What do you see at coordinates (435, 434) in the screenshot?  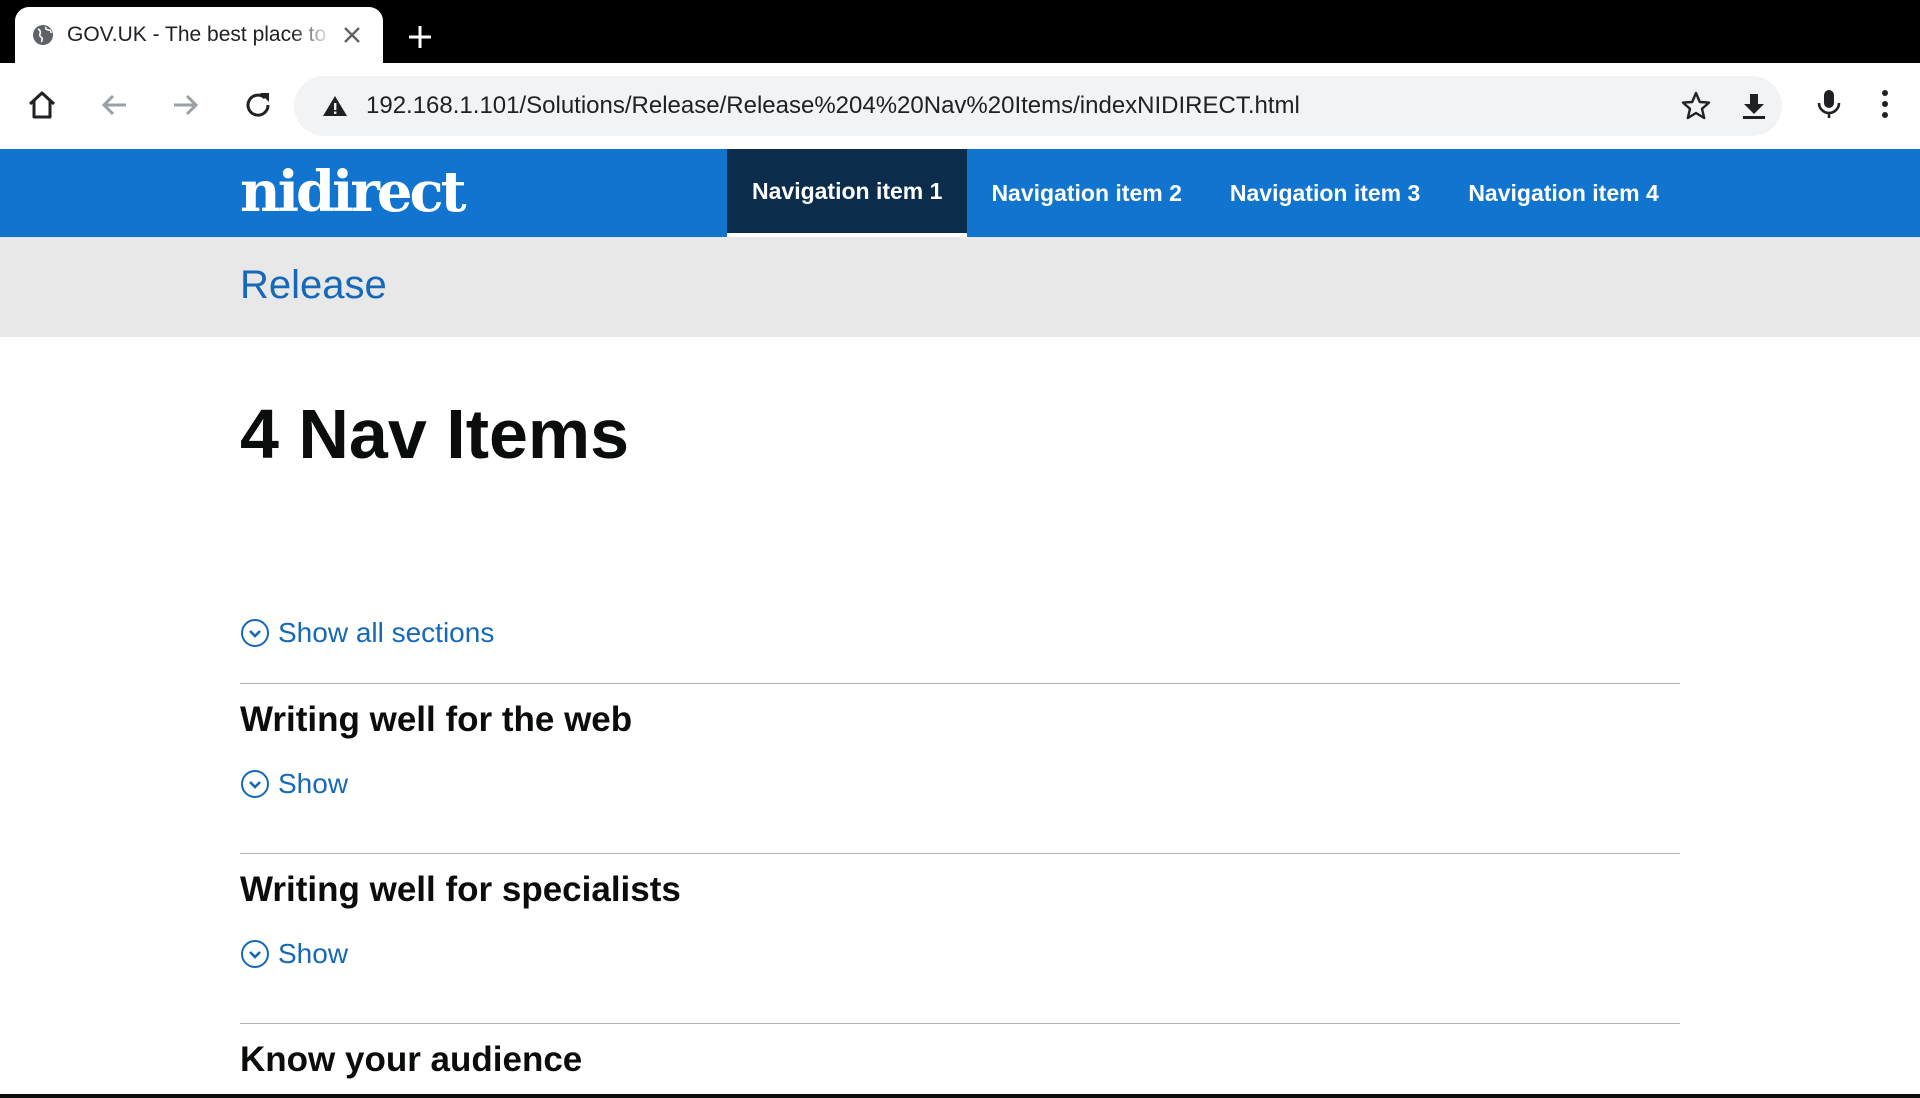 I see `page-title: 4 Nav Items` at bounding box center [435, 434].